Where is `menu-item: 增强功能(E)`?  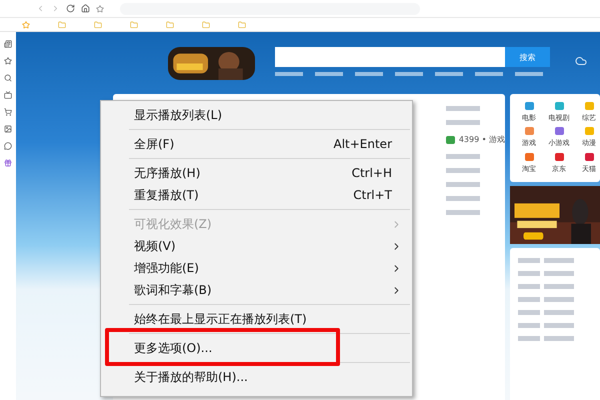 menu-item: 增强功能(E) is located at coordinates (256, 268).